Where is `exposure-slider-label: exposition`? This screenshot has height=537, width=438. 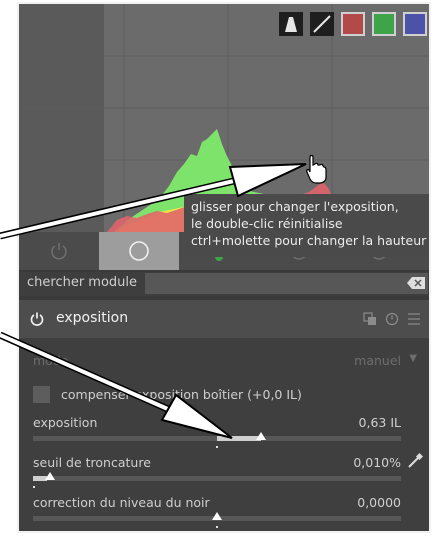
exposure-slider-label: exposition is located at coordinates (65, 422).